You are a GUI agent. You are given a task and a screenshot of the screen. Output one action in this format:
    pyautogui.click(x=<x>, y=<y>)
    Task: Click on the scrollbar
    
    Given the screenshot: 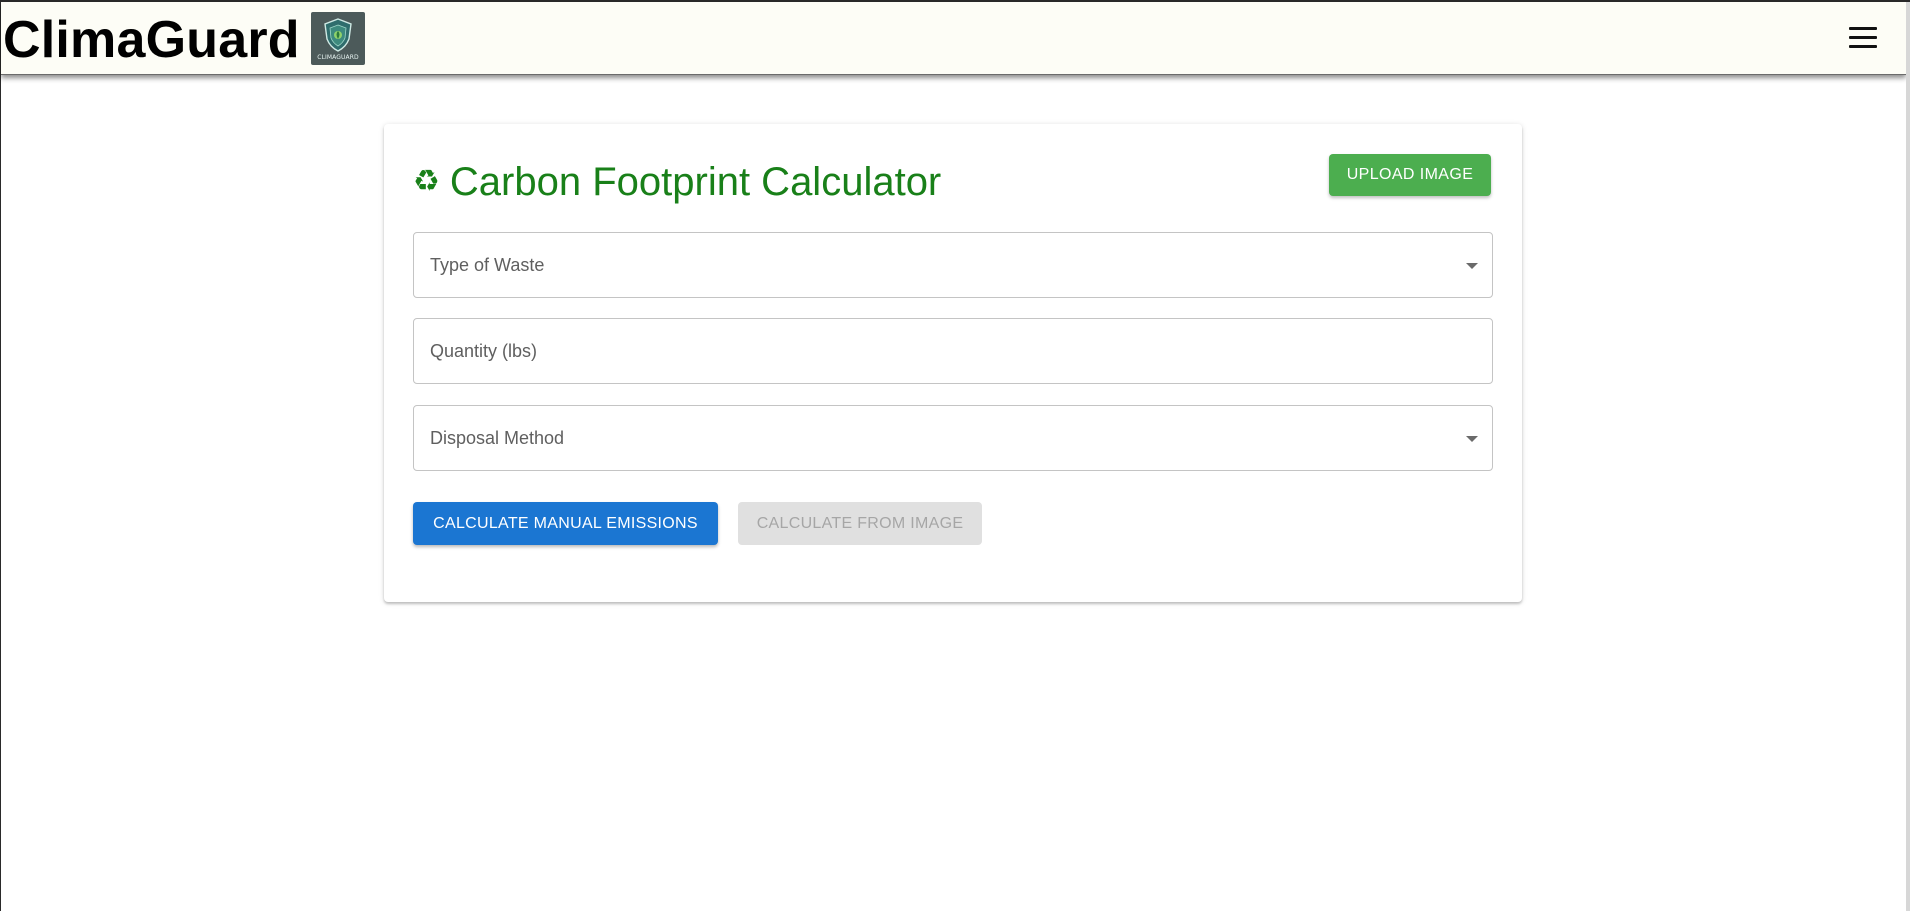 What is the action you would take?
    pyautogui.click(x=1908, y=456)
    